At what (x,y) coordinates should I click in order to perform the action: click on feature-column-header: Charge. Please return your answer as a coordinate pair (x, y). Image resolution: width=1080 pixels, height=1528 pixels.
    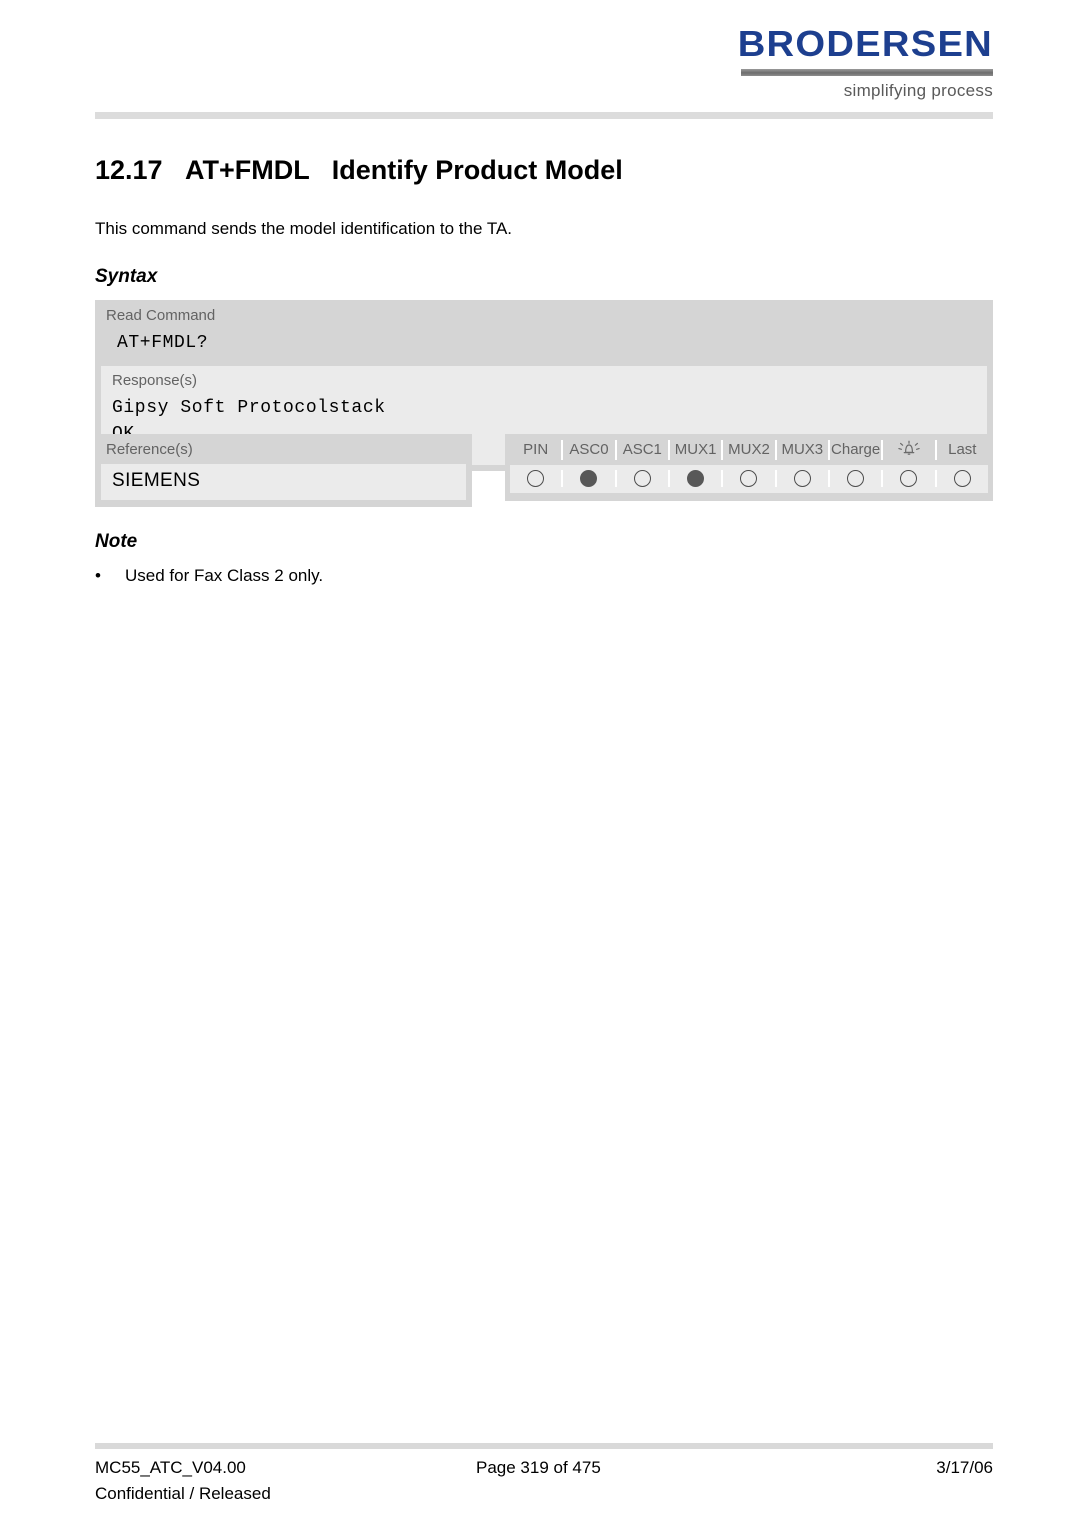
    Looking at the image, I should click on (857, 450).